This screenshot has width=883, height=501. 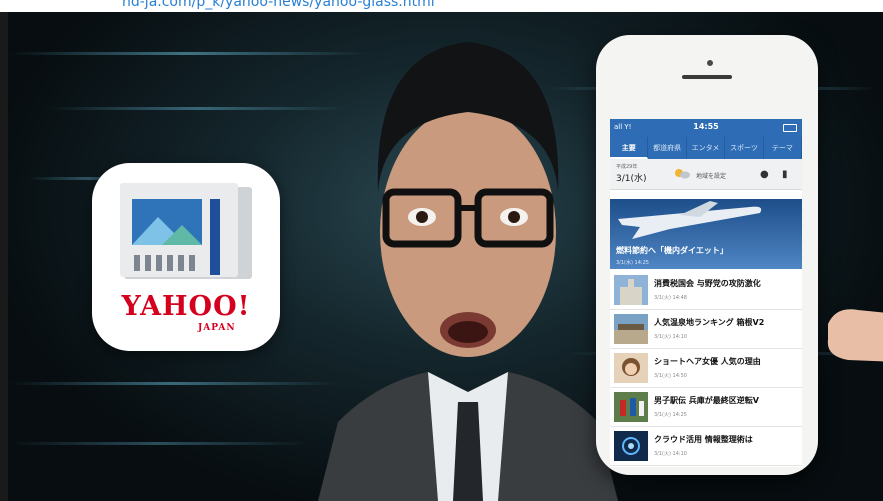 I want to click on tab-sports: スポーツ, so click(x=744, y=148).